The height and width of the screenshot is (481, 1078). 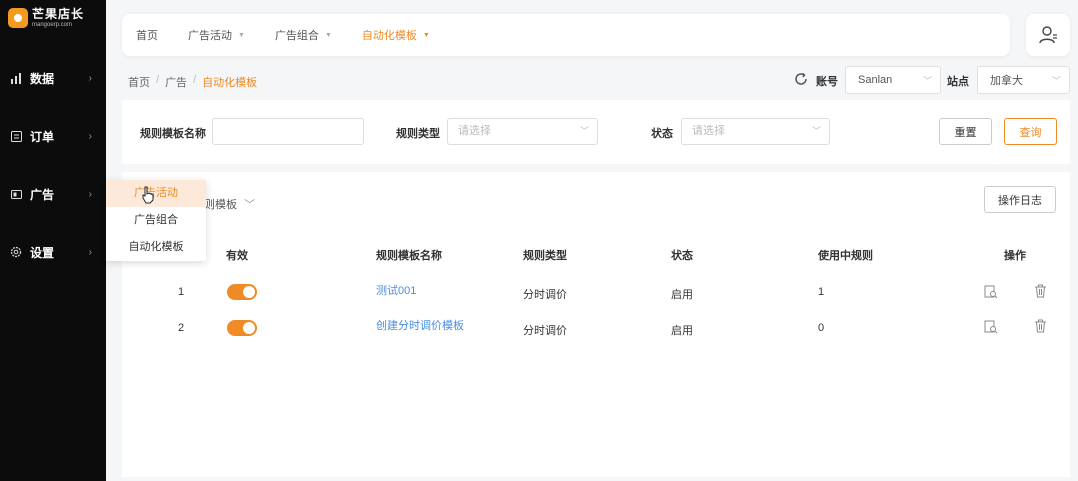 What do you see at coordinates (42, 194) in the screenshot?
I see `sidebar-item-label: 广告` at bounding box center [42, 194].